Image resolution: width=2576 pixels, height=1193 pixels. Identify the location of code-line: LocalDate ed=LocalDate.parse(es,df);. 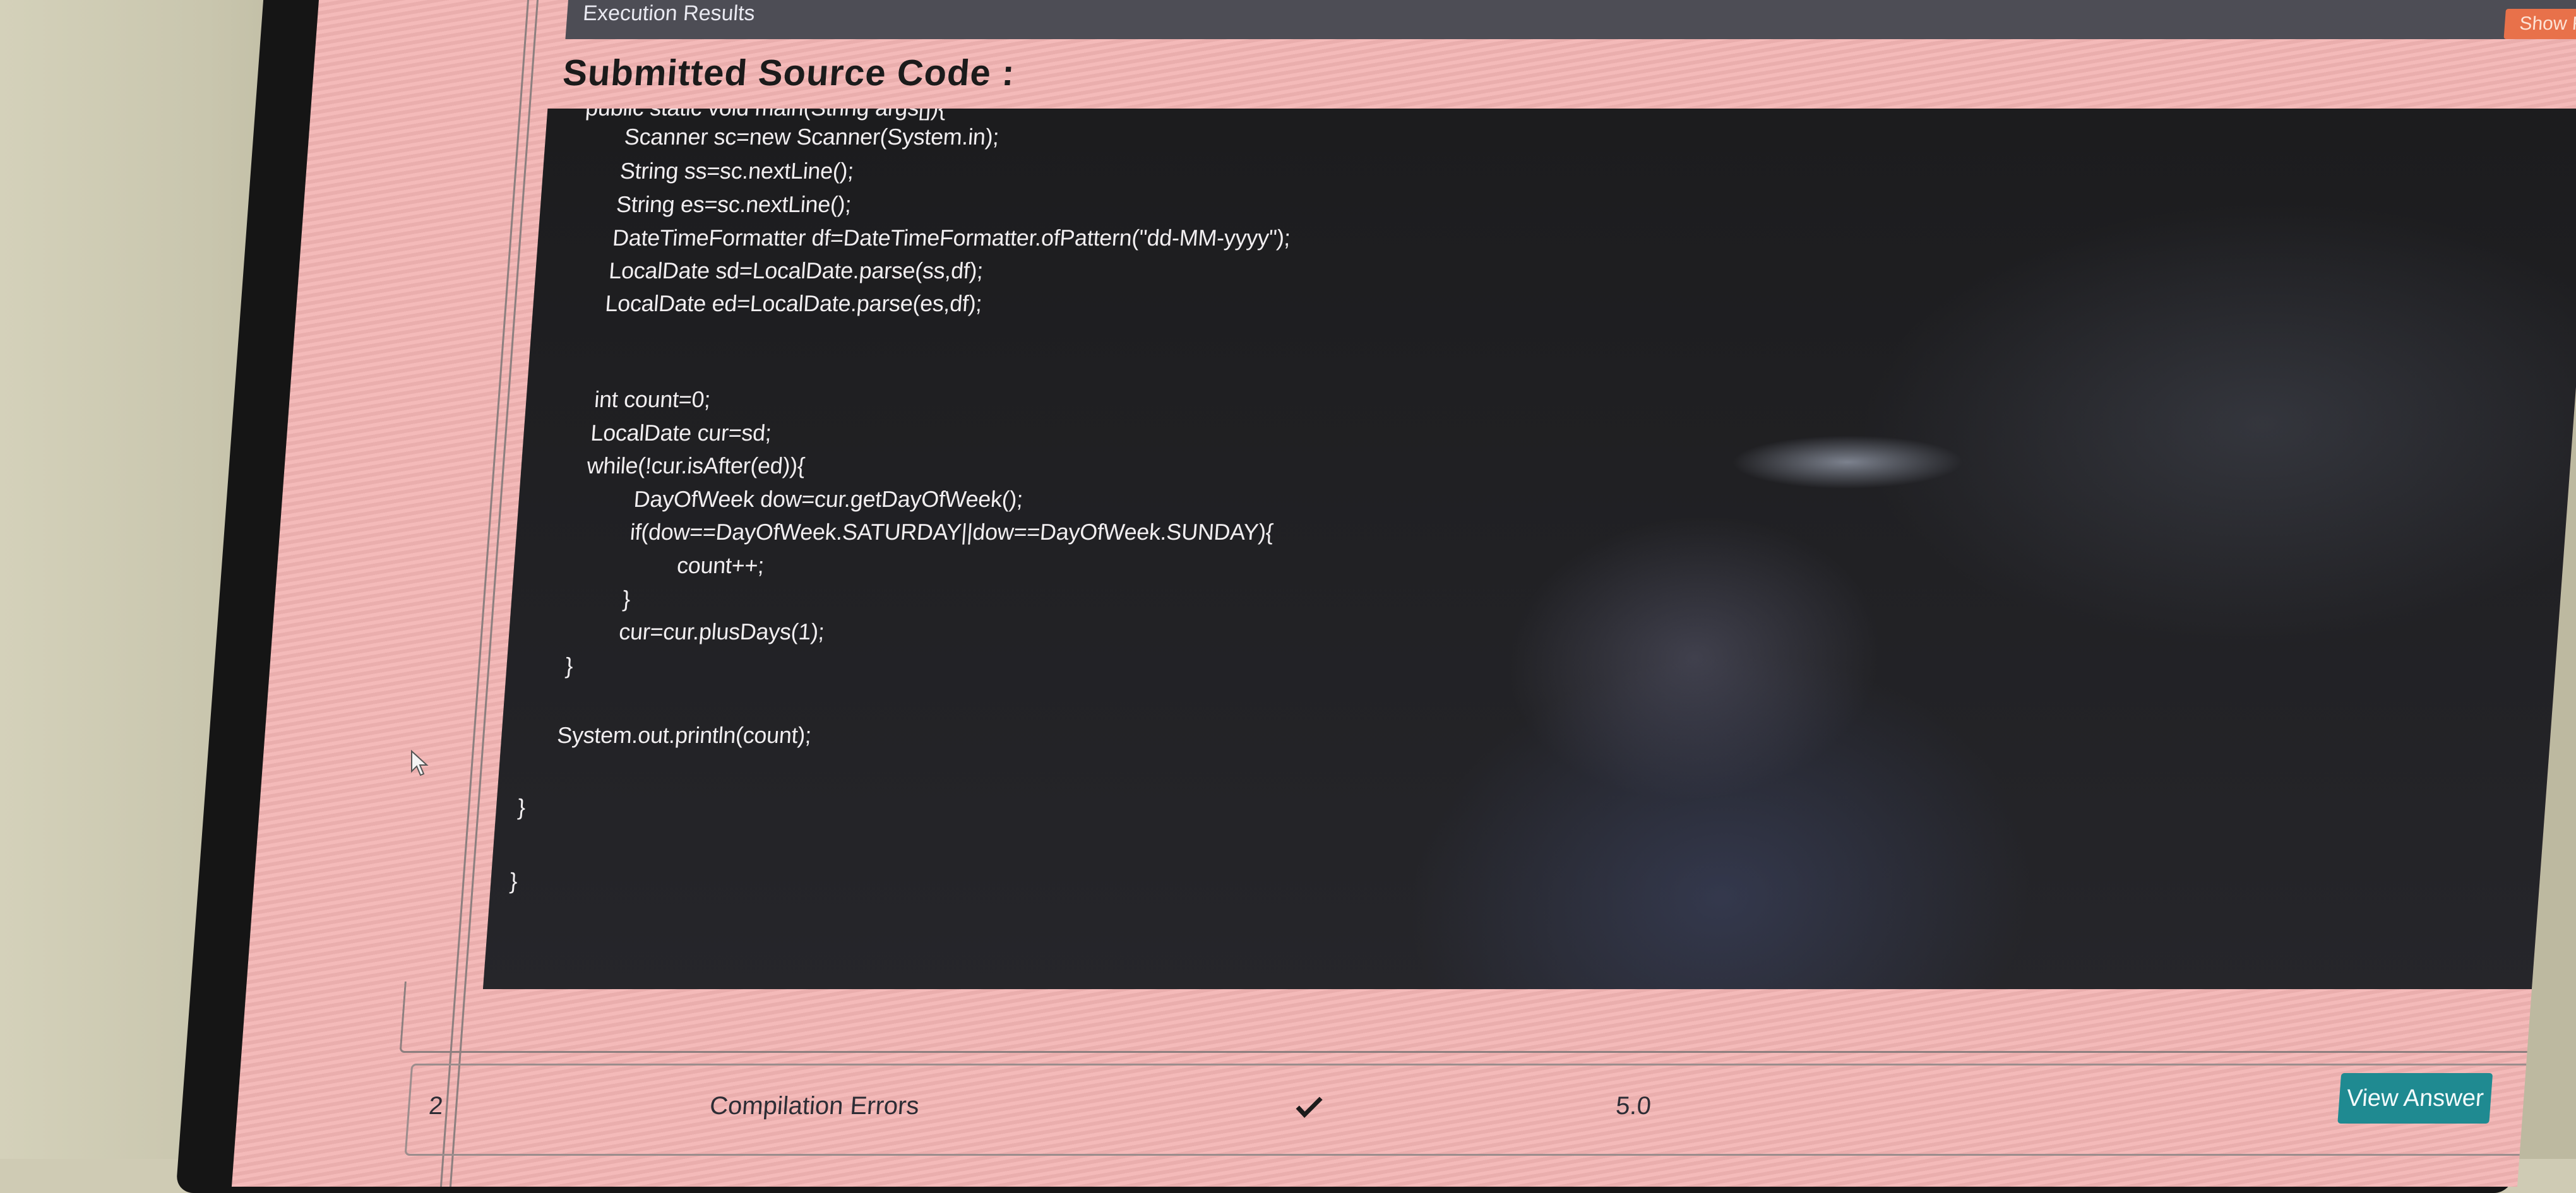
(793, 303).